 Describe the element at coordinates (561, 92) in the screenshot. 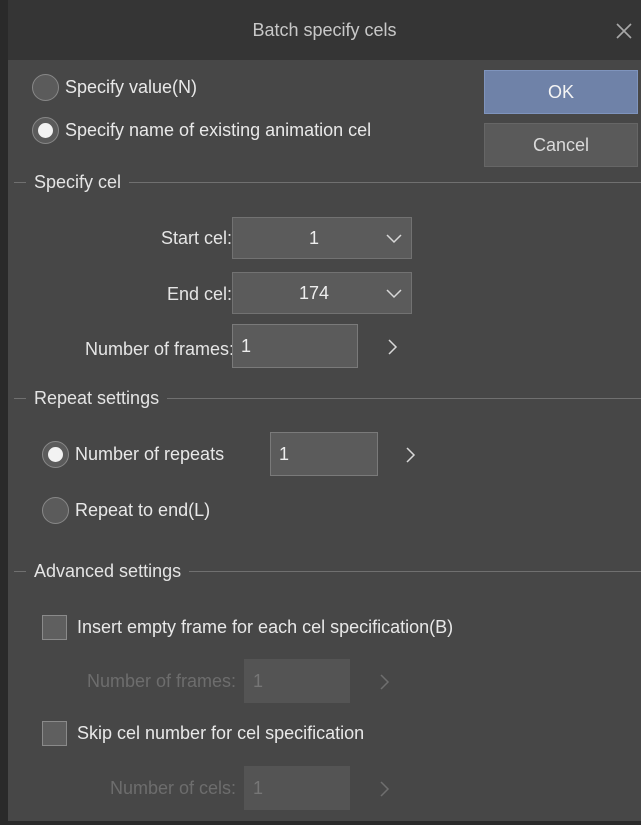

I see `ok-button: OK` at that location.